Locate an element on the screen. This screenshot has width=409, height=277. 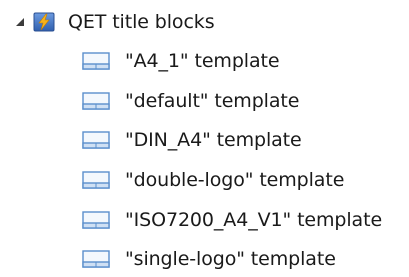
tree-item-template: "single-logo" template is located at coordinates (208, 259).